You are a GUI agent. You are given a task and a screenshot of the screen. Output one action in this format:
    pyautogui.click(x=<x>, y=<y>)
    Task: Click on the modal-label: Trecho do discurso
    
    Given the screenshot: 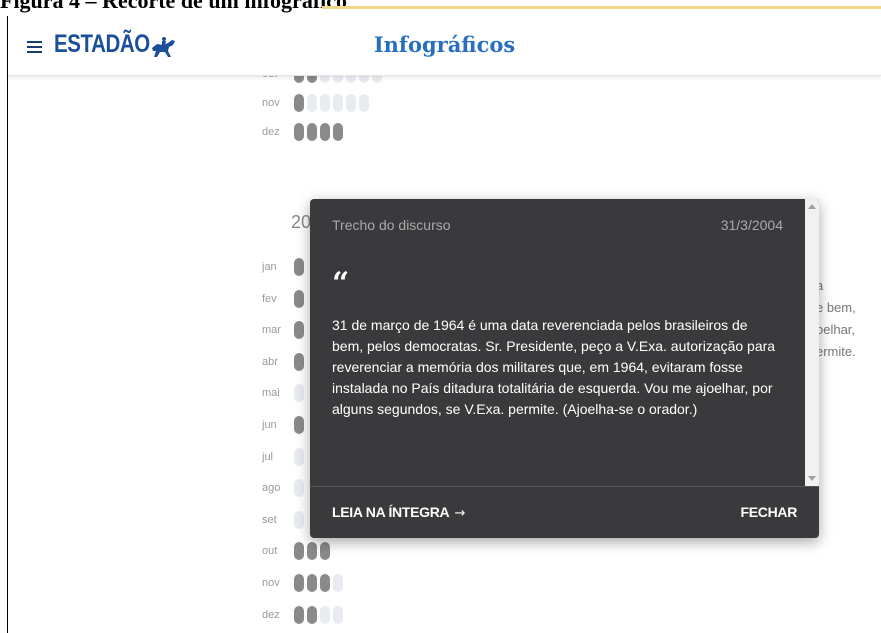 What is the action you would take?
    pyautogui.click(x=391, y=225)
    